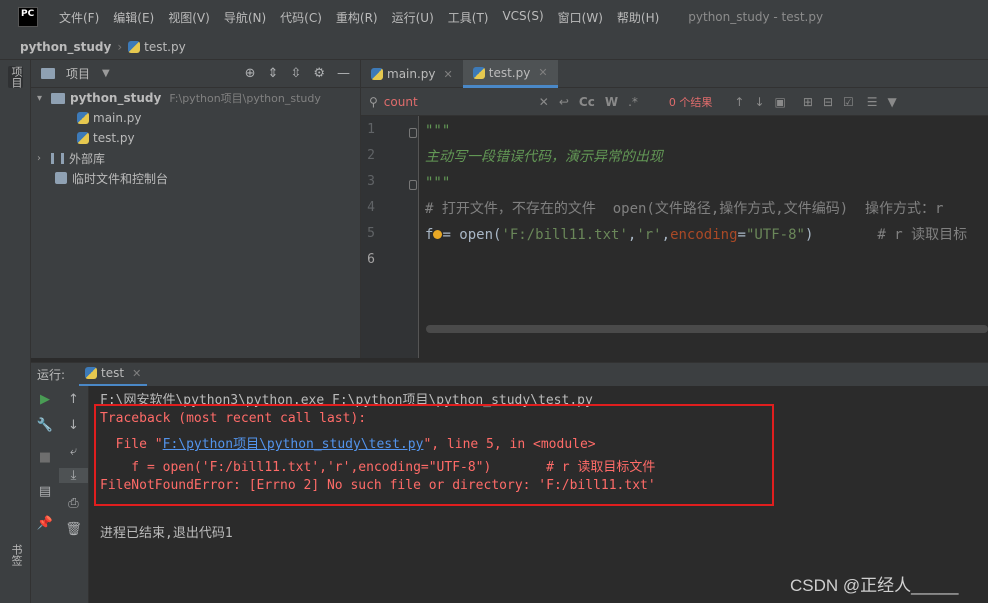 The height and width of the screenshot is (603, 988). What do you see at coordinates (79, 17) in the screenshot?
I see `menu-file: 文件(F)` at bounding box center [79, 17].